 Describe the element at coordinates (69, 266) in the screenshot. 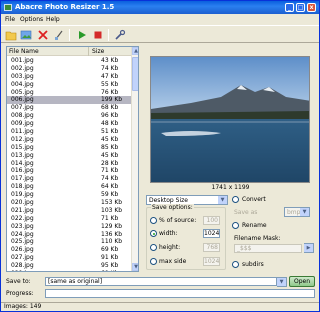

I see `table-row: 028.jpg 95 Kb` at that location.